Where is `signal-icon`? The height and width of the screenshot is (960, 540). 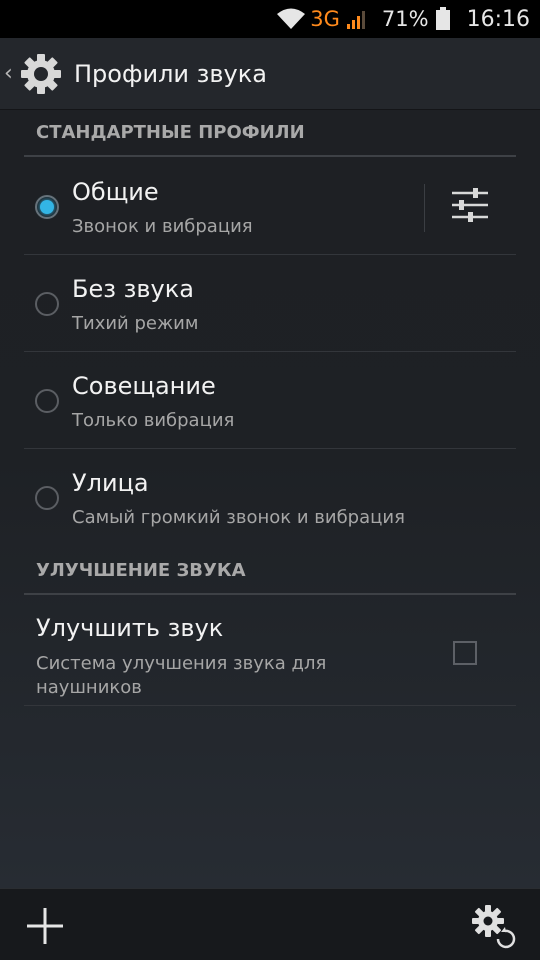
signal-icon is located at coordinates (357, 19).